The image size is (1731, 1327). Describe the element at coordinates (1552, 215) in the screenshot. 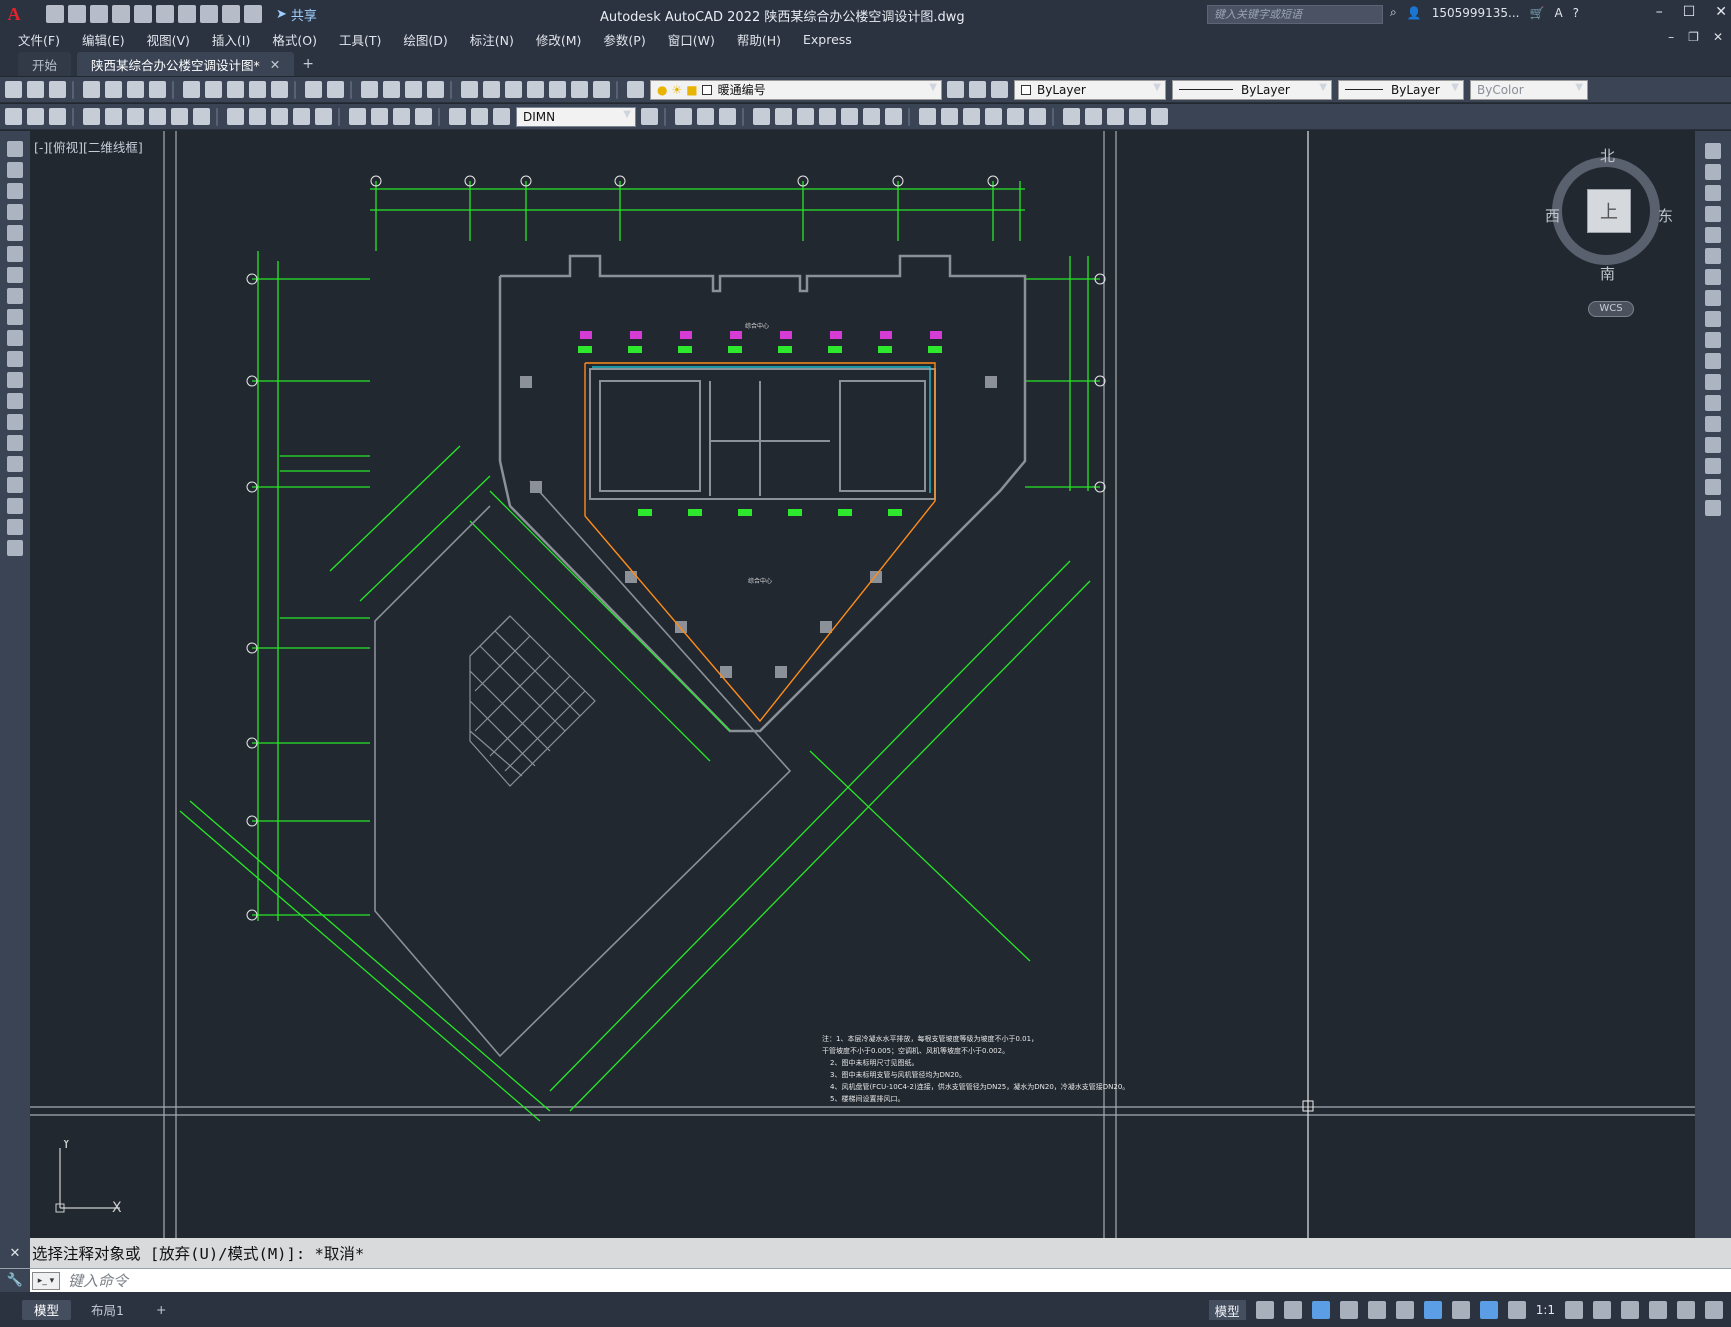

I see `compass-west: 西` at that location.